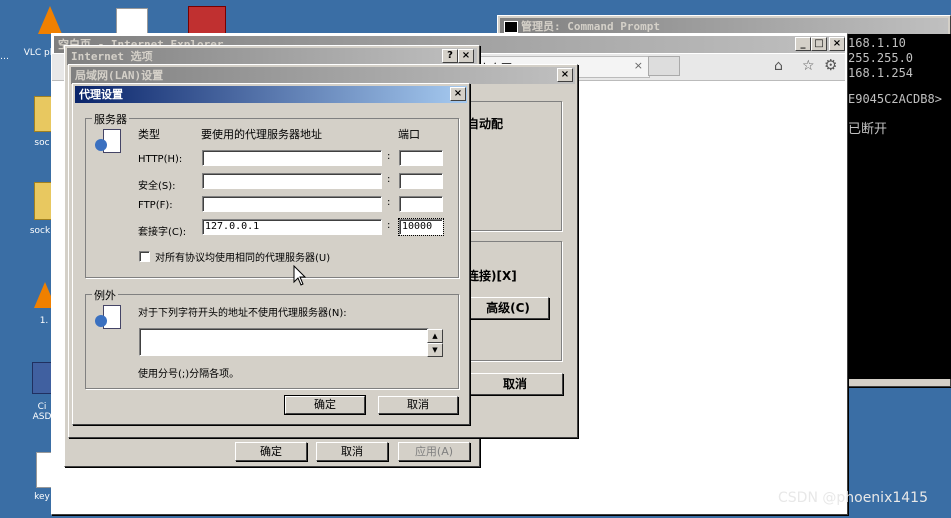 The image size is (951, 518). What do you see at coordinates (421, 227) in the screenshot?
I see `socks-port-input: 10000` at bounding box center [421, 227].